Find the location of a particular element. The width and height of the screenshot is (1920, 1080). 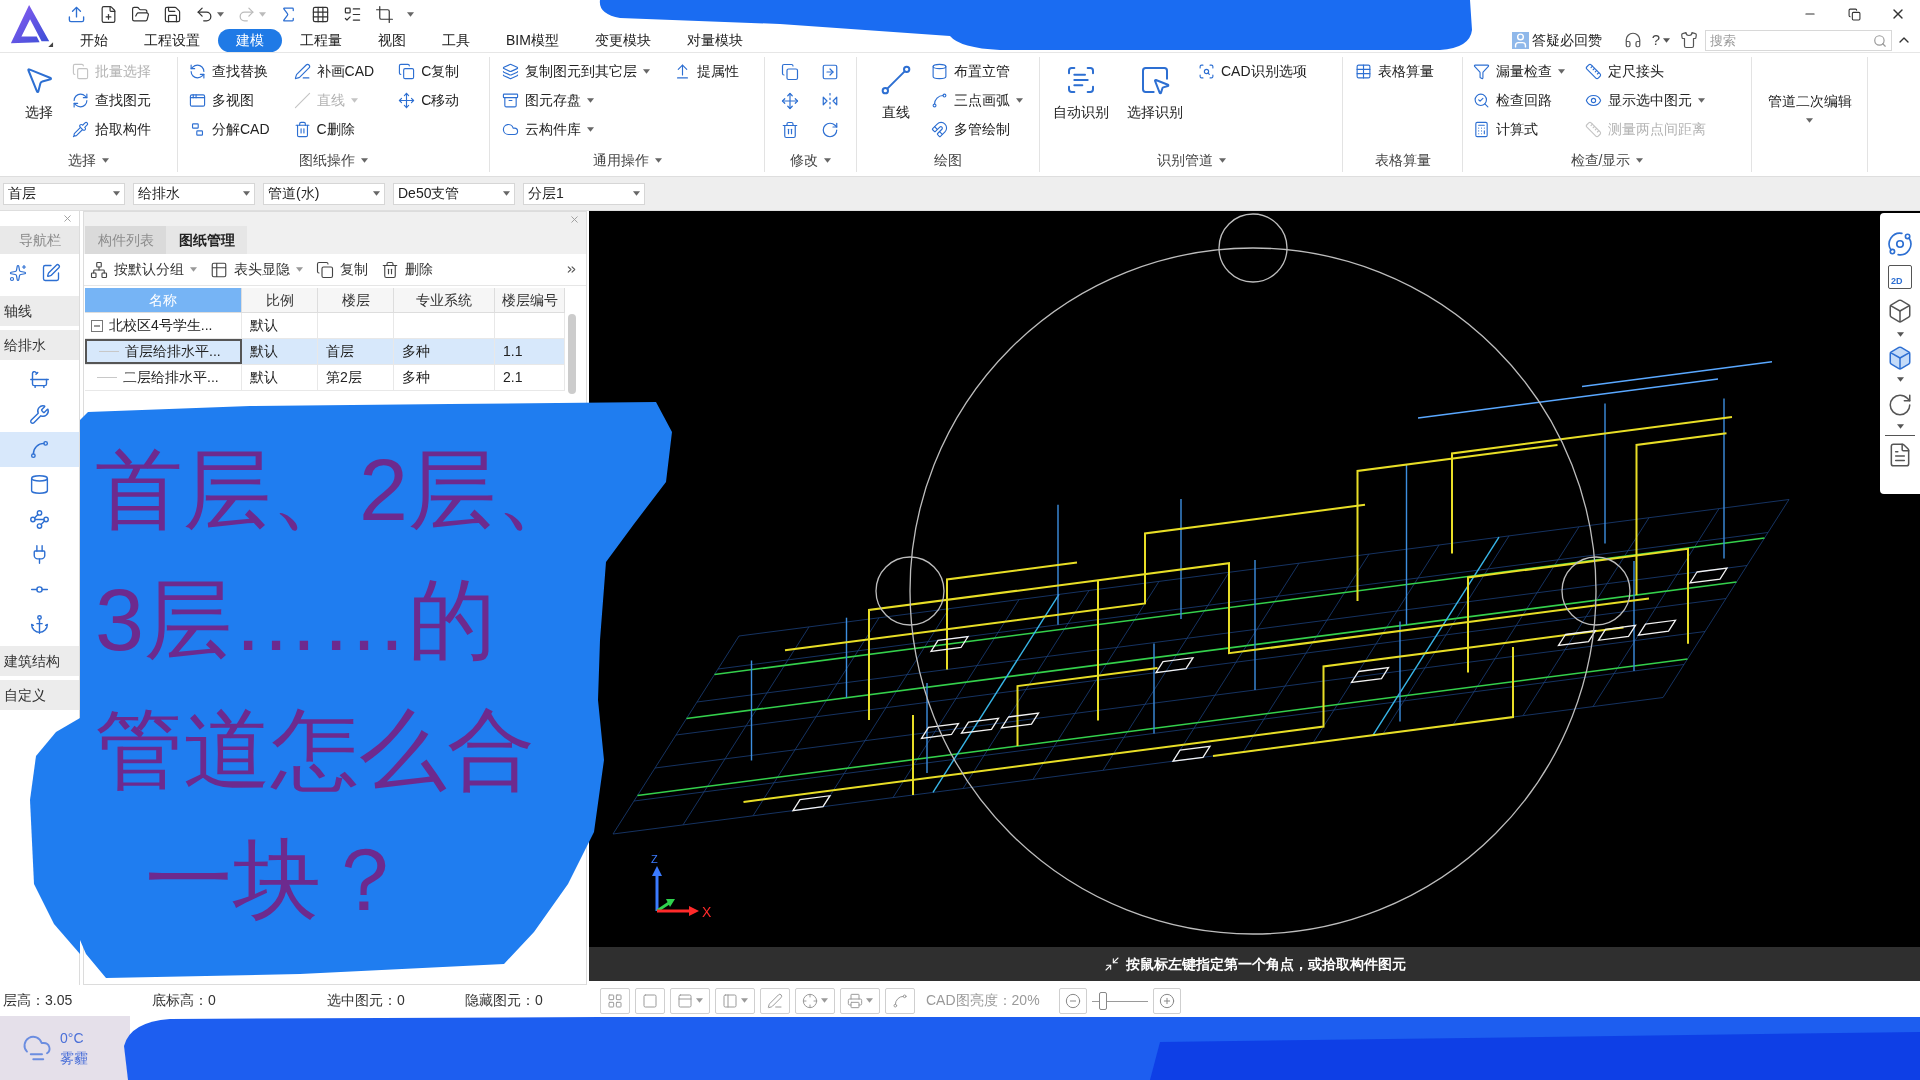

nav-category: 建筑结构 is located at coordinates (39, 661).